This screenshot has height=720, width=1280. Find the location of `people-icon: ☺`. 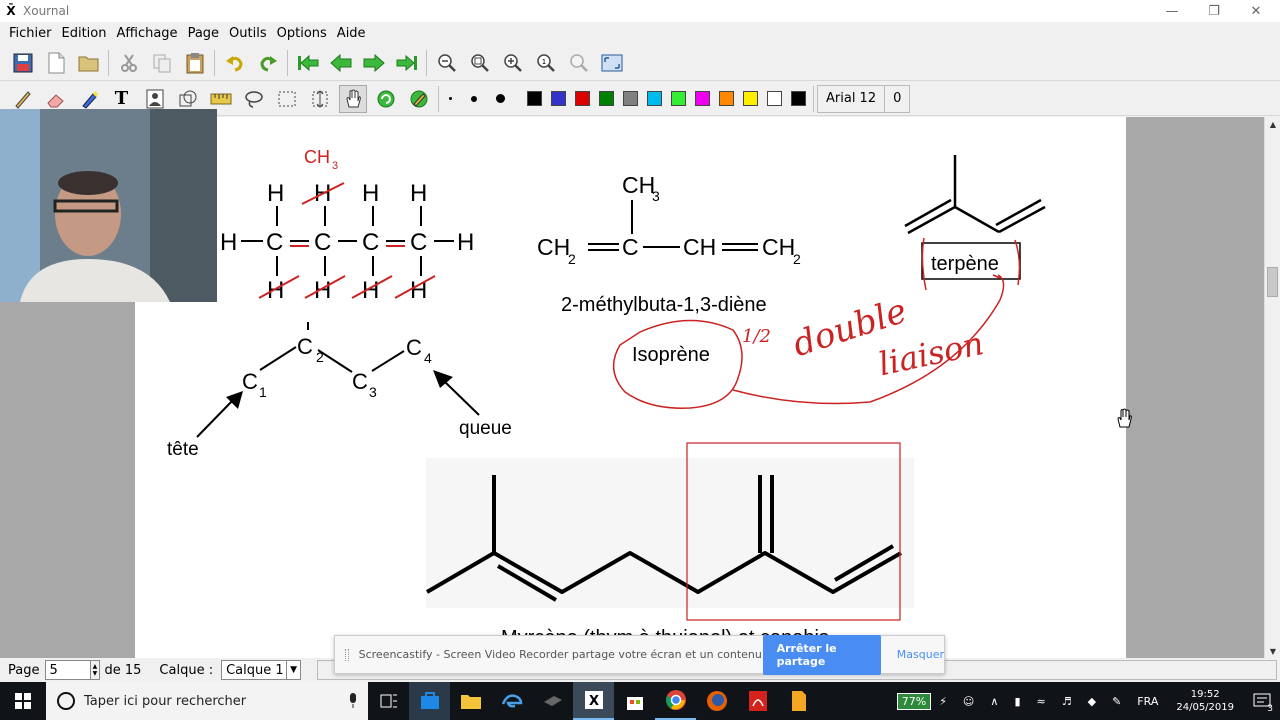

people-icon: ☺ is located at coordinates (968, 701).